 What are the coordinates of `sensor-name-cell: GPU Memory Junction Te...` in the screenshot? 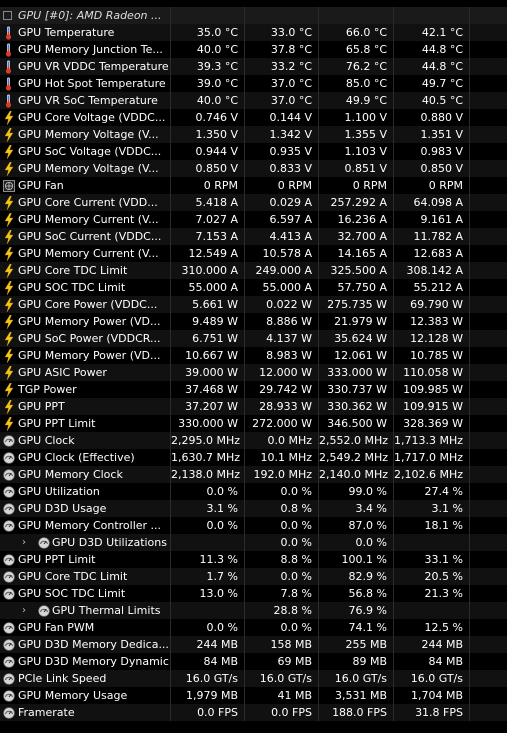 It's located at (85, 49).